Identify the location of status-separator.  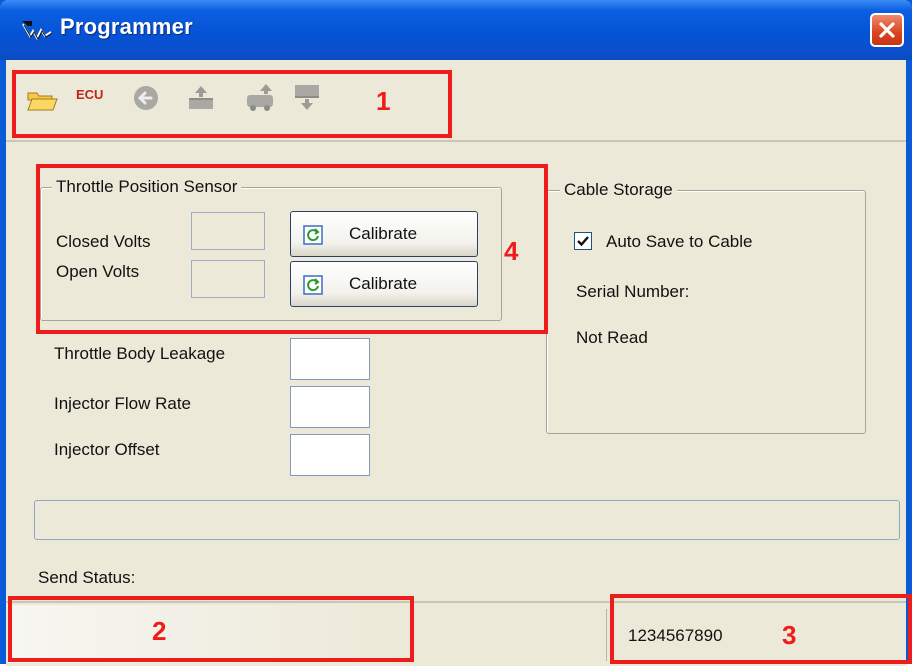
(606, 635).